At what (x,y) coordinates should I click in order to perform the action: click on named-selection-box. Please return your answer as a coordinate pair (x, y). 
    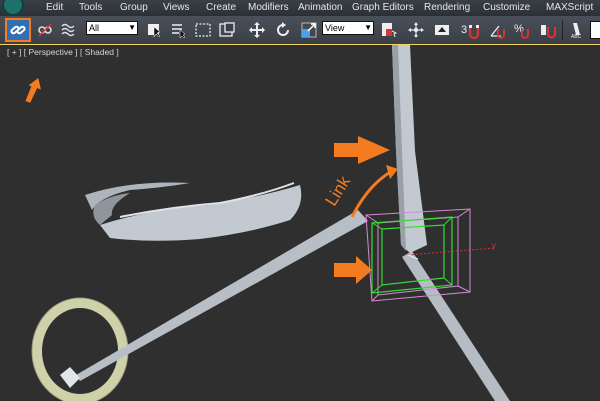
    Looking at the image, I should click on (595, 30).